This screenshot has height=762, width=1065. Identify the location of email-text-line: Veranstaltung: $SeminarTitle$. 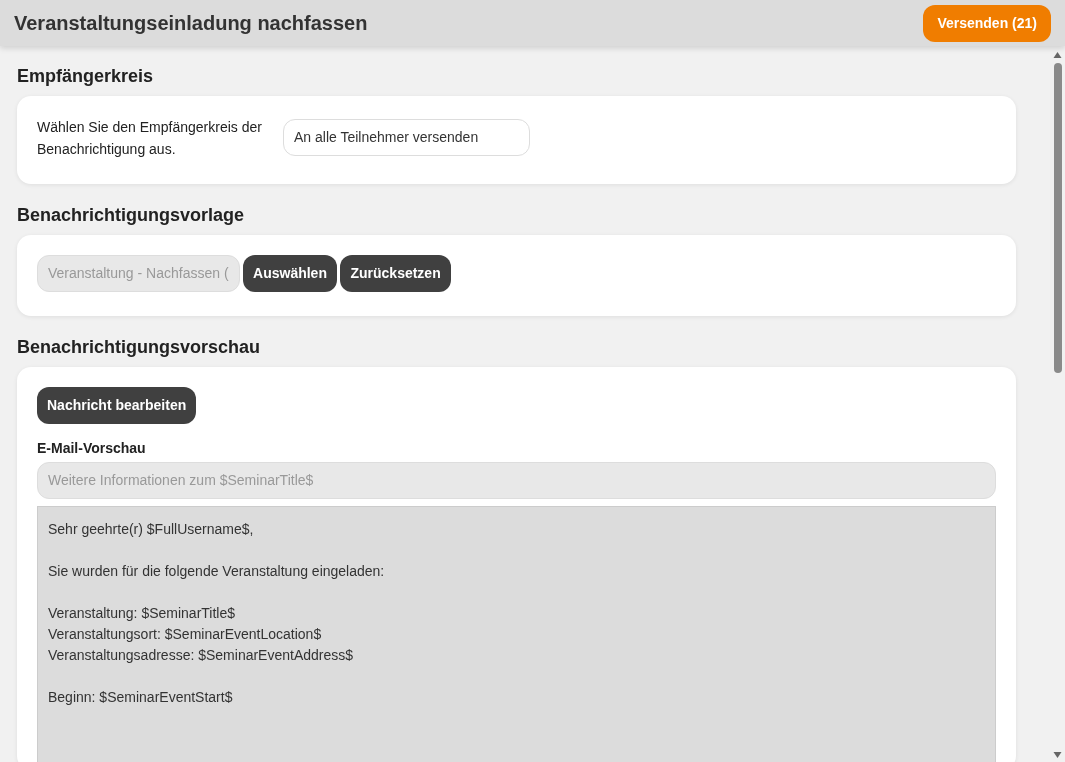
(142, 614).